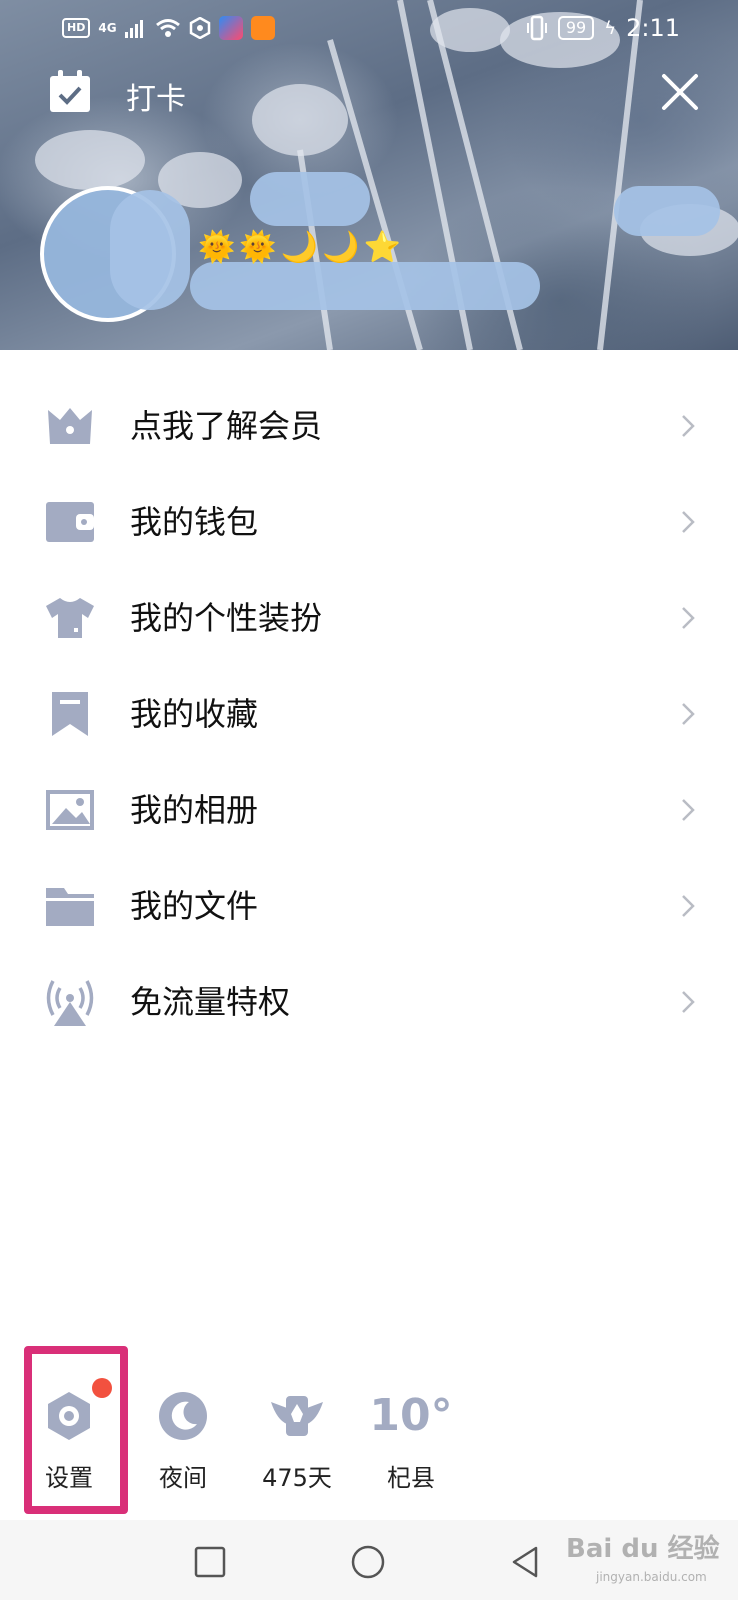 The width and height of the screenshot is (738, 1600). I want to click on menu-item-membership: 点我了解会员, so click(369, 426).